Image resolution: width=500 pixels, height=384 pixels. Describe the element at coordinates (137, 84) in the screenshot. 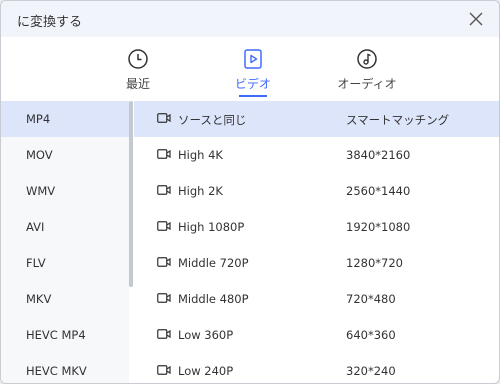

I see `tab-recent-label: 最近` at that location.